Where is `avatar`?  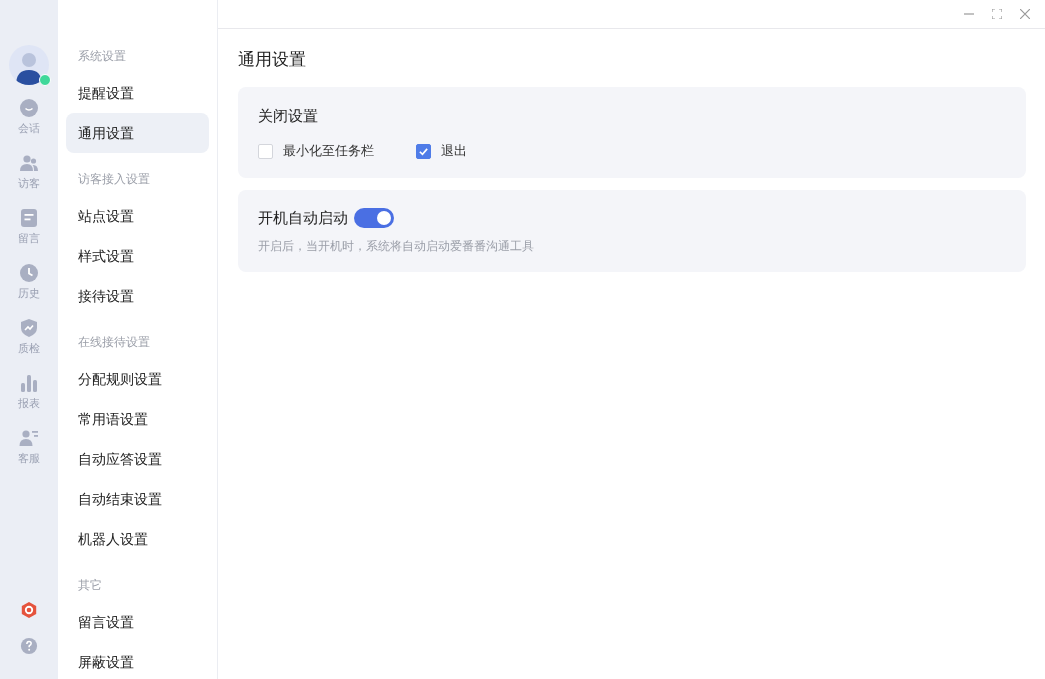
avatar is located at coordinates (29, 65).